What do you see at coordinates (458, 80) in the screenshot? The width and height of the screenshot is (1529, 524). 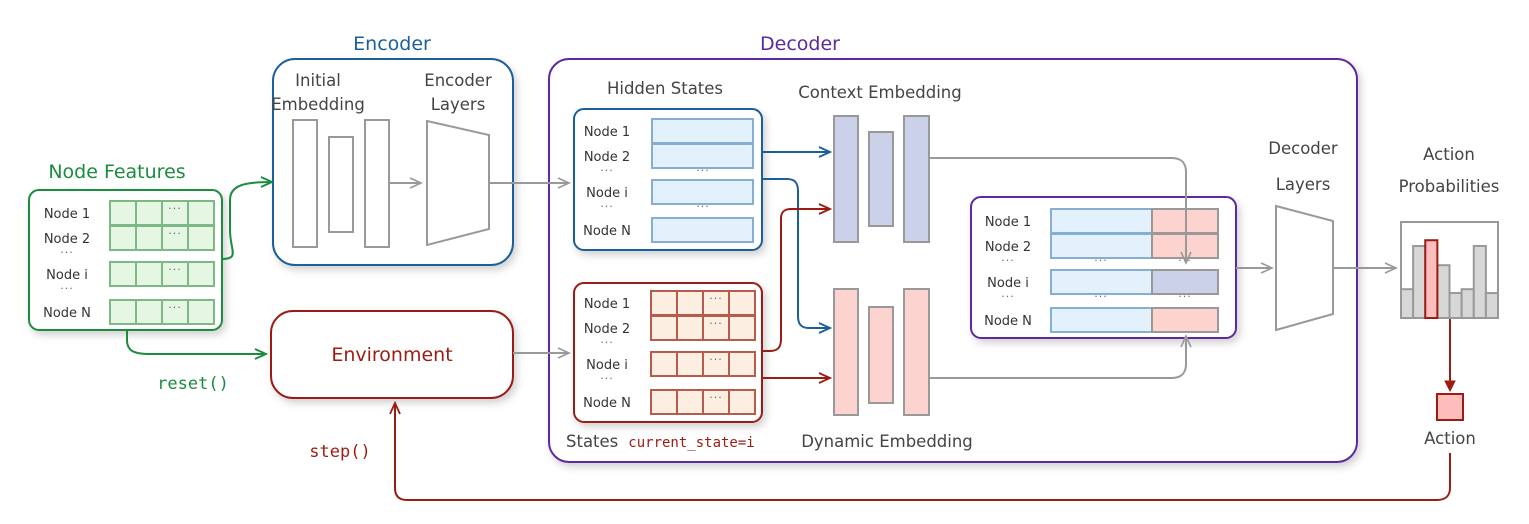 I see `encoder-layers-label-line1: Encoder` at bounding box center [458, 80].